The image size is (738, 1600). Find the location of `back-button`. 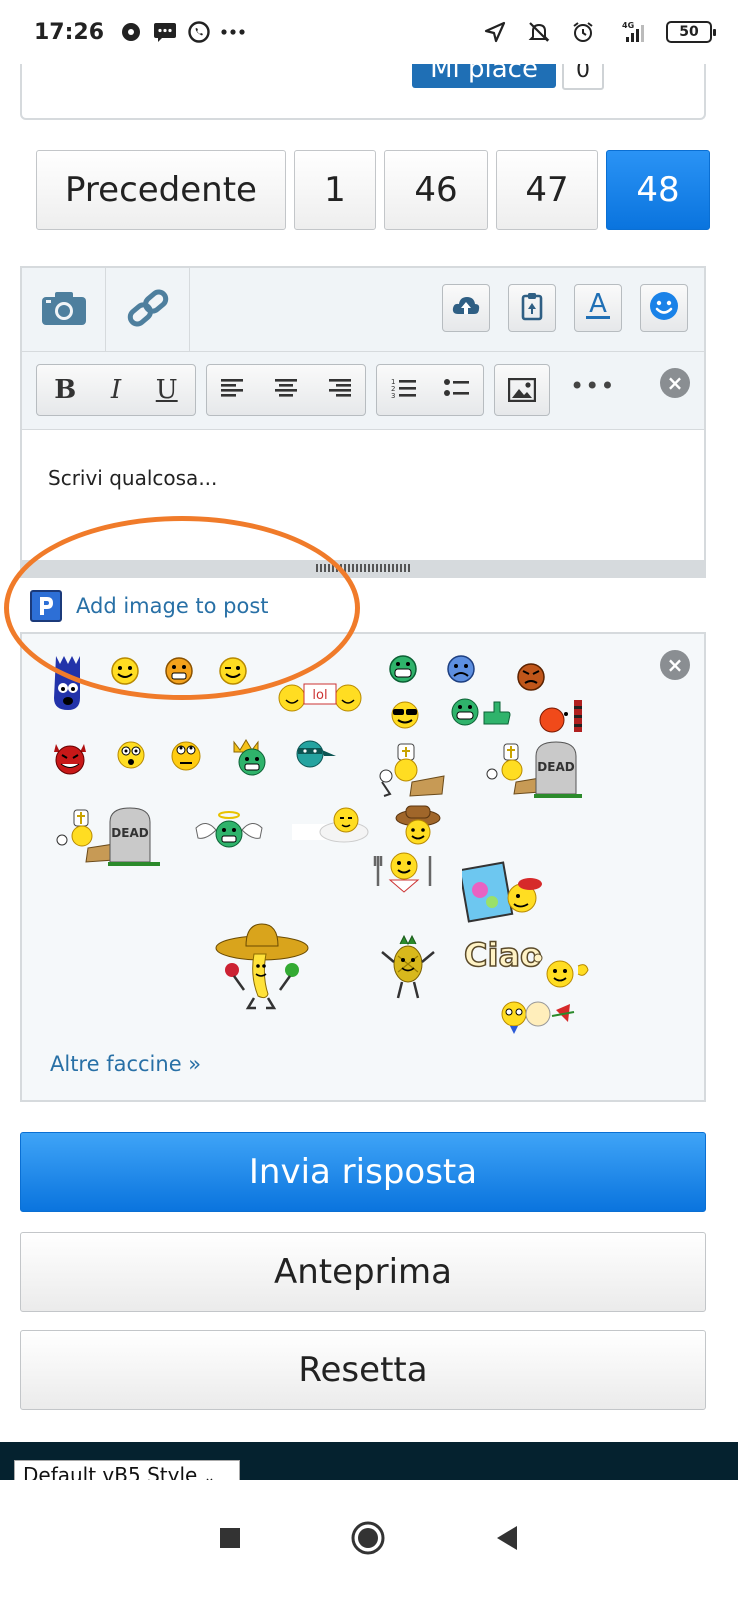

back-button is located at coordinates (507, 1540).